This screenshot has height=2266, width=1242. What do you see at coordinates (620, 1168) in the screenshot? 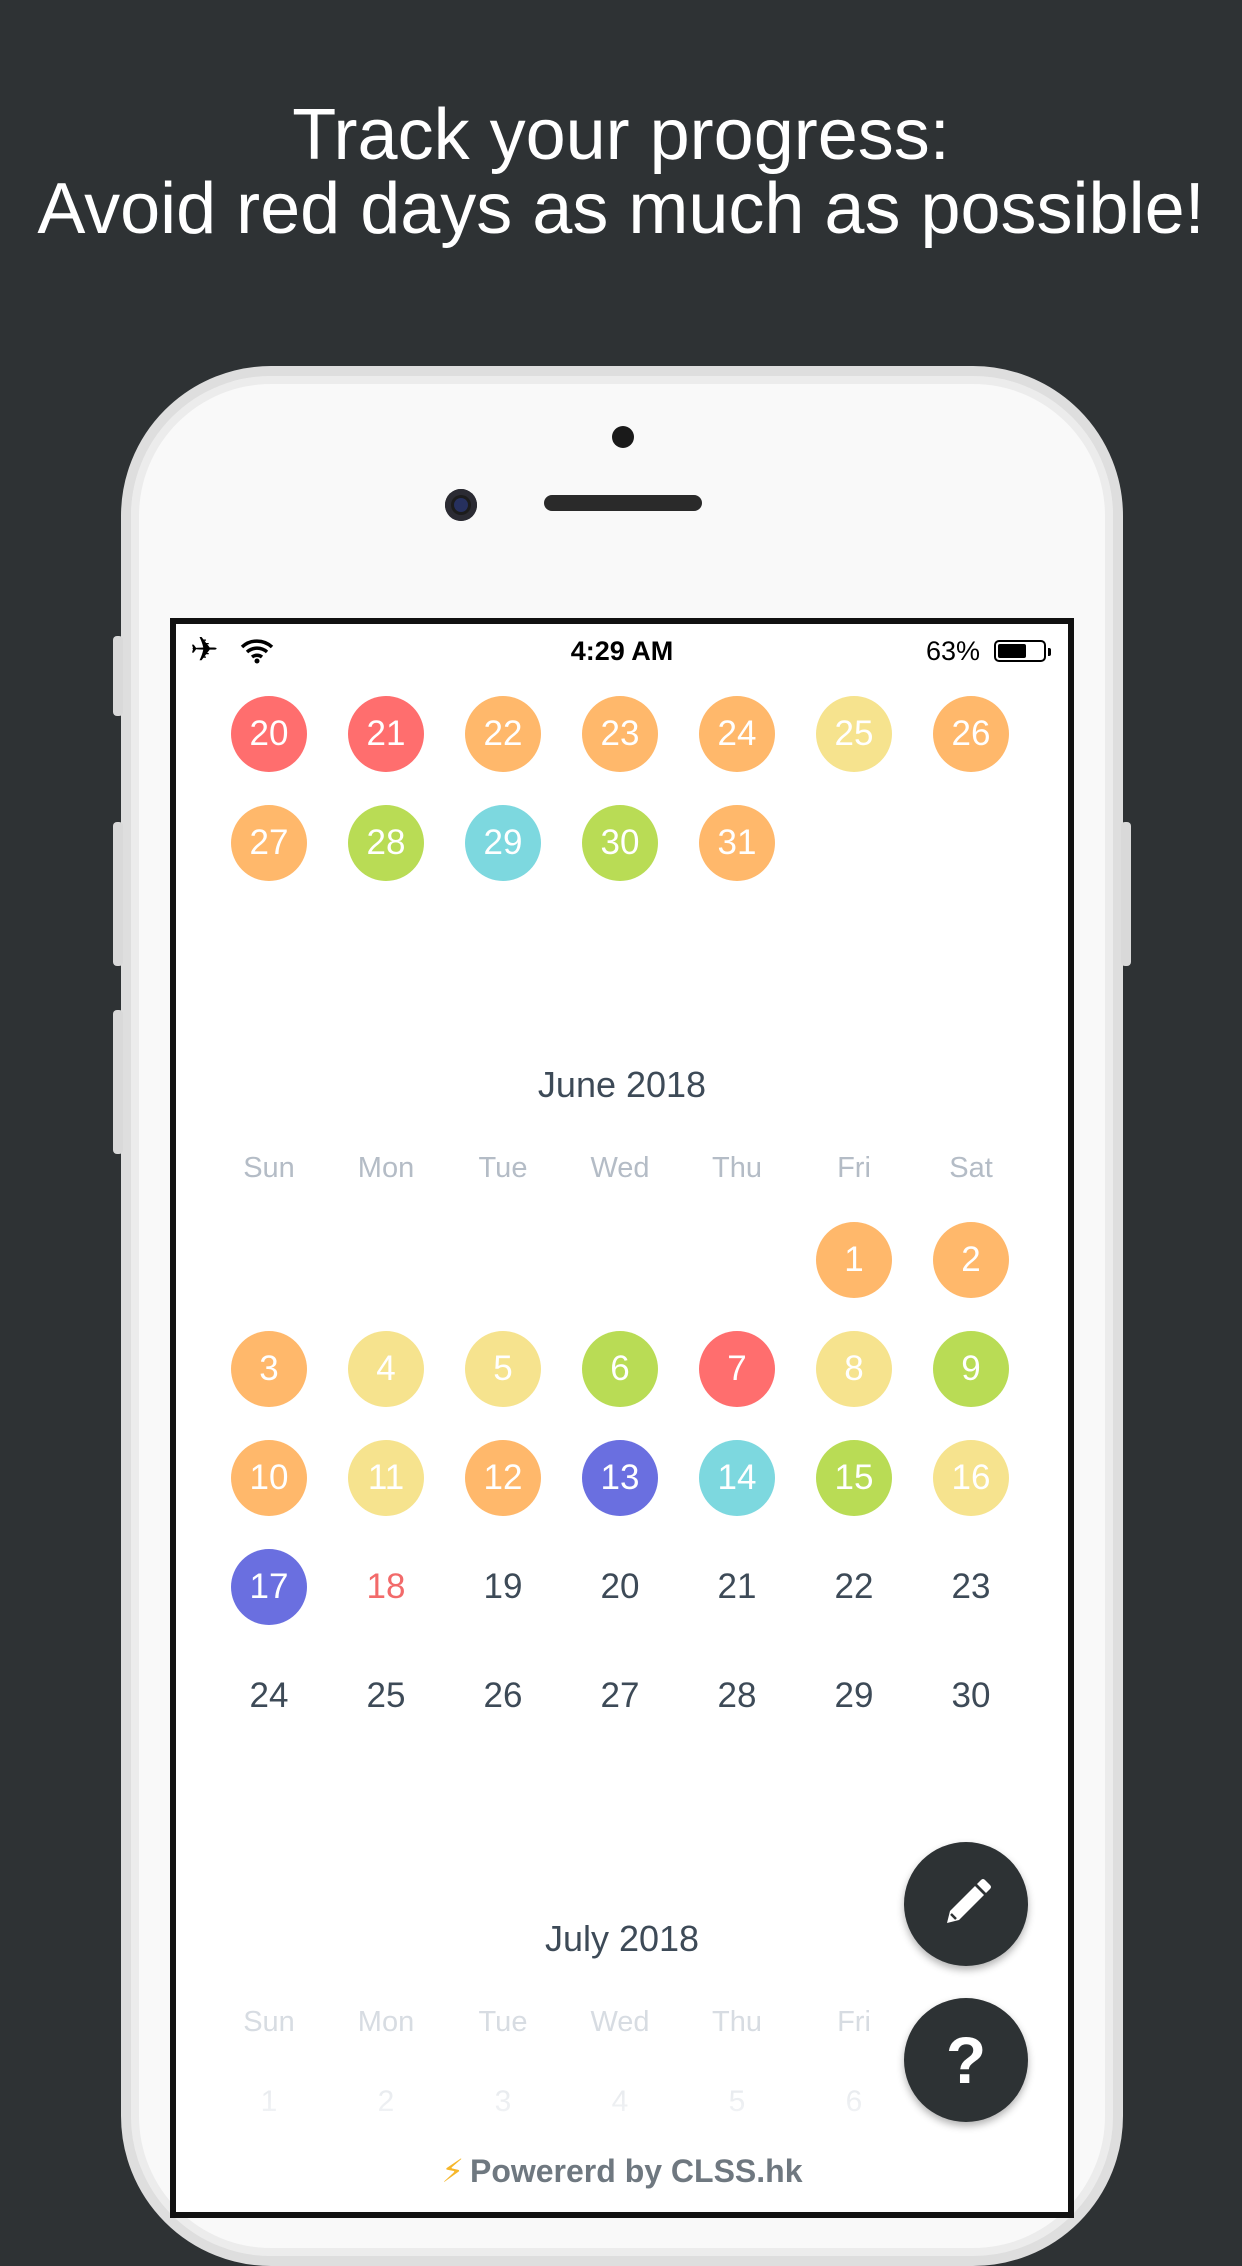
I see `weekday-wed: Wed` at bounding box center [620, 1168].